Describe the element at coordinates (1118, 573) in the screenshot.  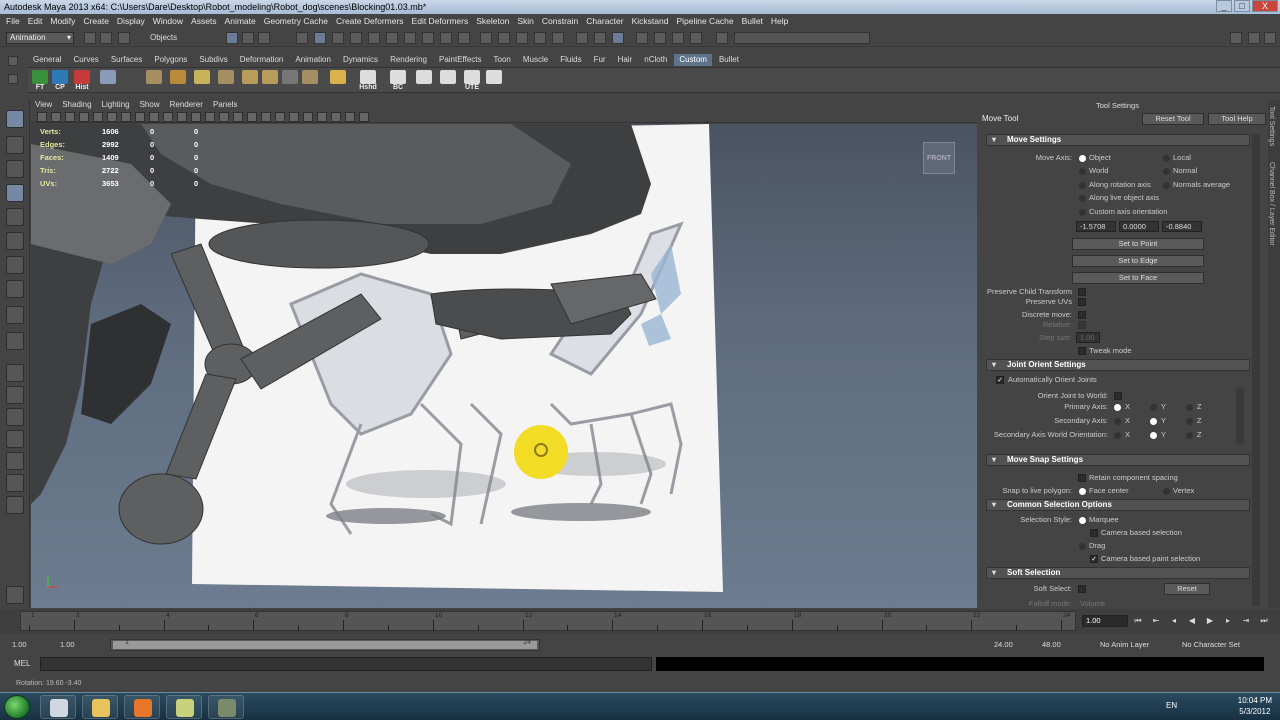
I see `soft-selection-header: Soft Selection` at that location.